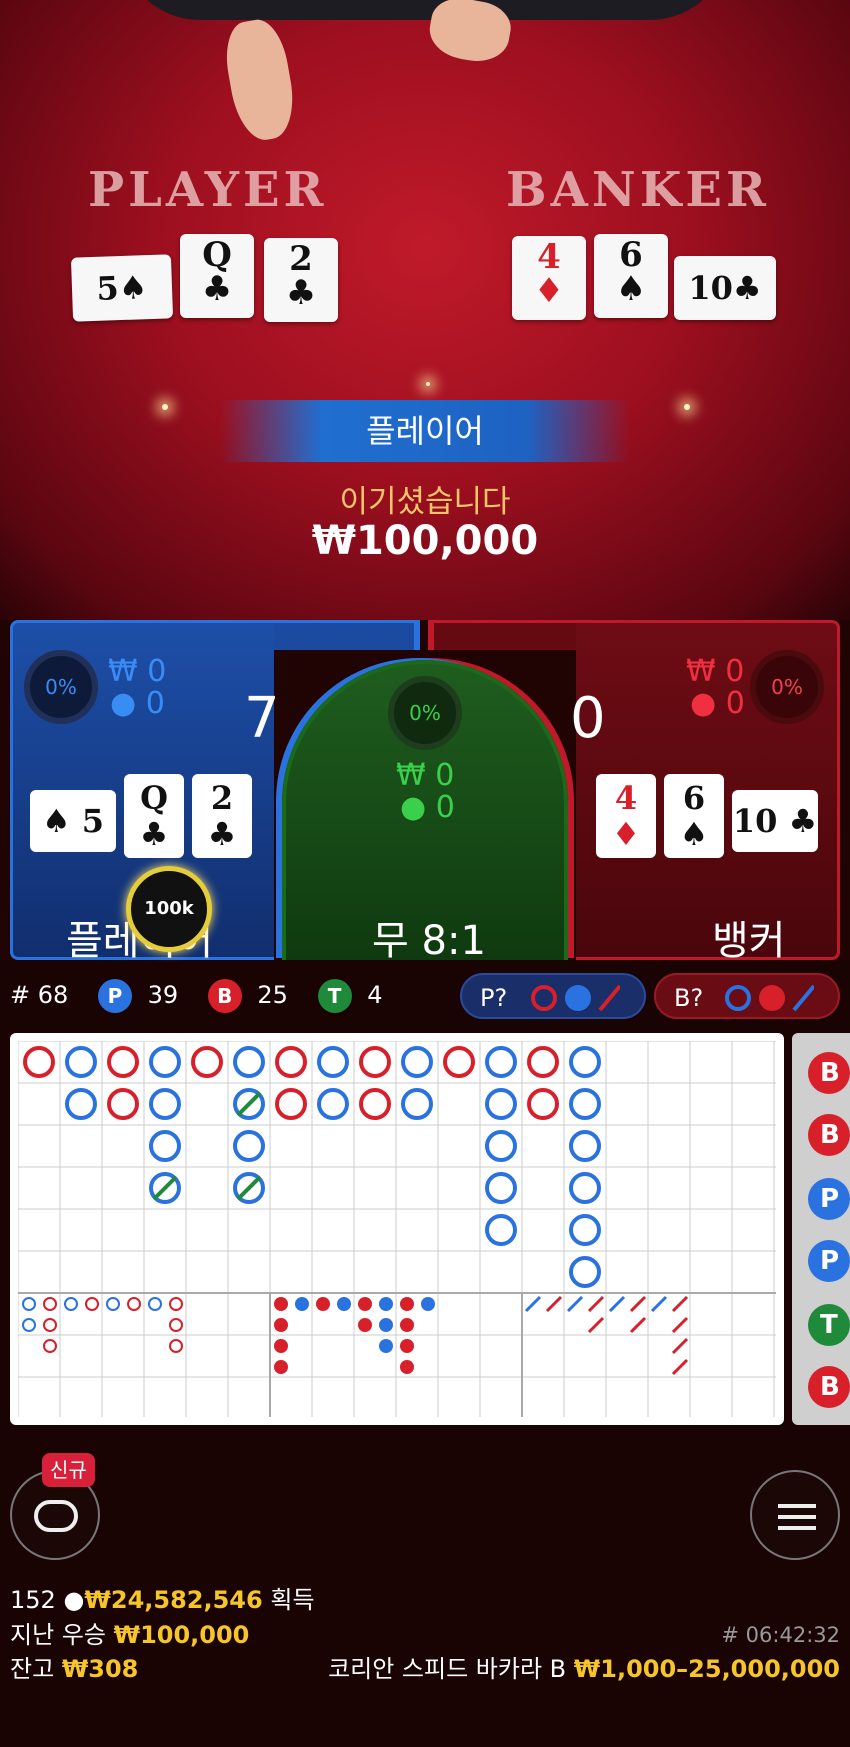 Image resolution: width=850 pixels, height=1747 pixels. Describe the element at coordinates (130, 1635) in the screenshot. I see `last-win-line: 지난 우승 ₩100,000` at that location.